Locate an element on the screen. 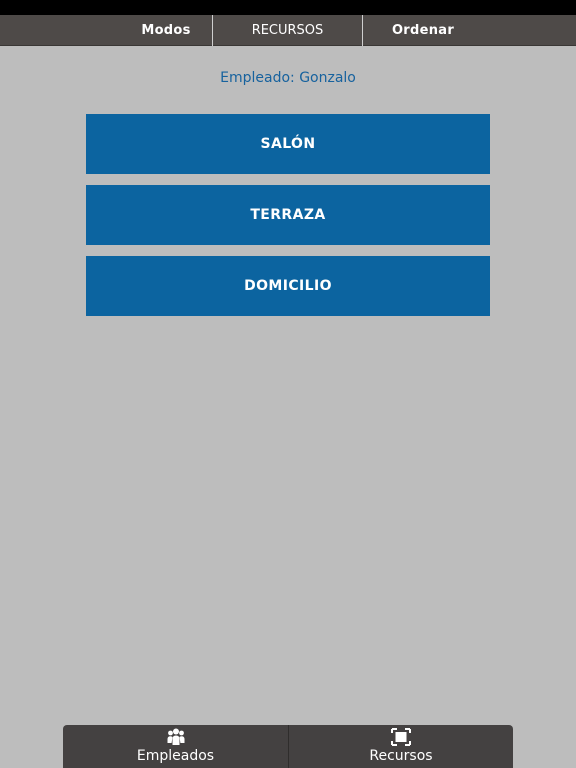  frame-icon is located at coordinates (401, 737).